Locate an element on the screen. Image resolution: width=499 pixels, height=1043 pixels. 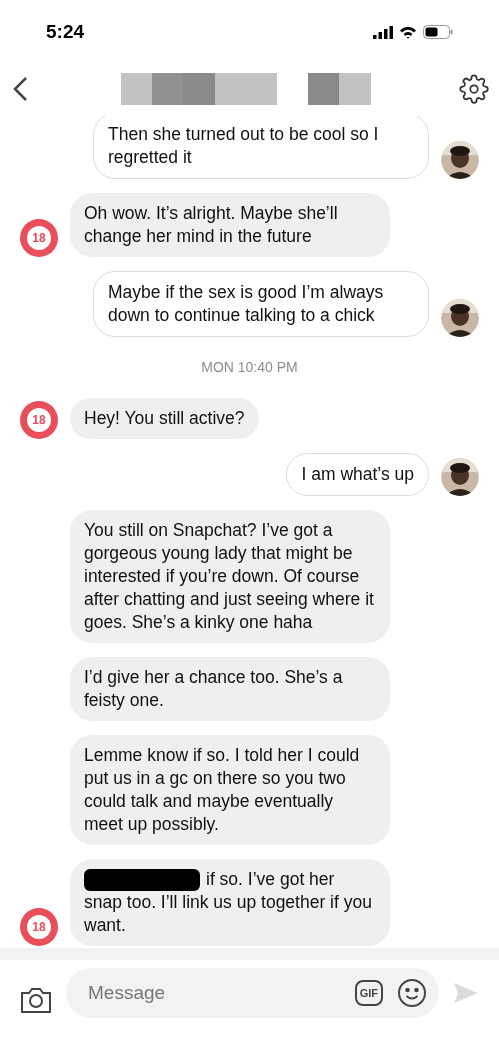
message-bubble: You still on Snapchat? I’ve got a gorgeous young lady that might be interested if you’re down. Of course after chatting and just seeing where it goes. She’s a kinky one haha is located at coordinates (230, 576).